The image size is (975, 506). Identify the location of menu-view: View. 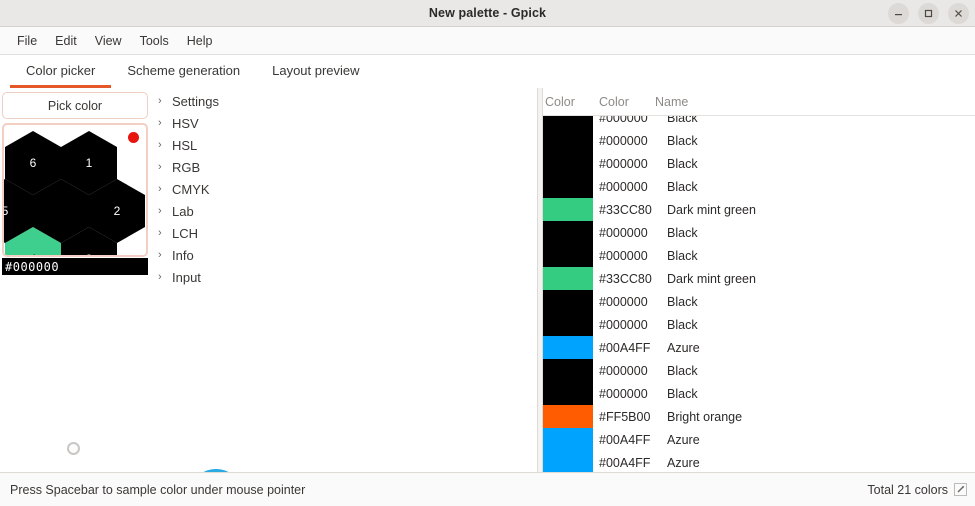
(108, 41).